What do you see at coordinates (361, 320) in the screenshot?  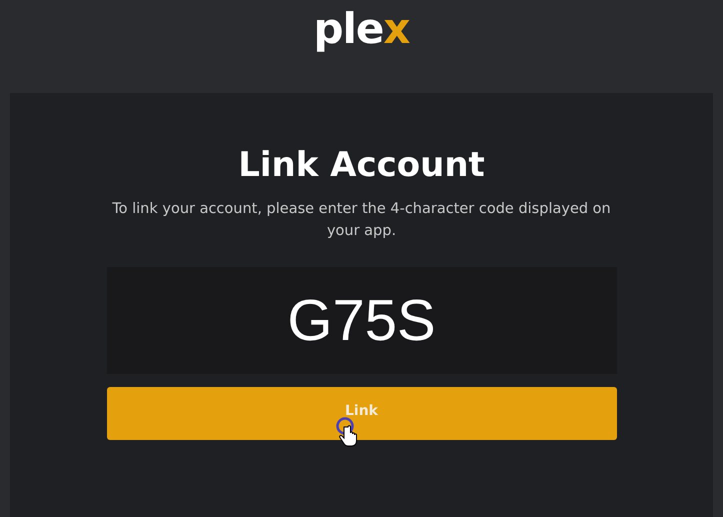 I see `code-input-field: G75S` at bounding box center [361, 320].